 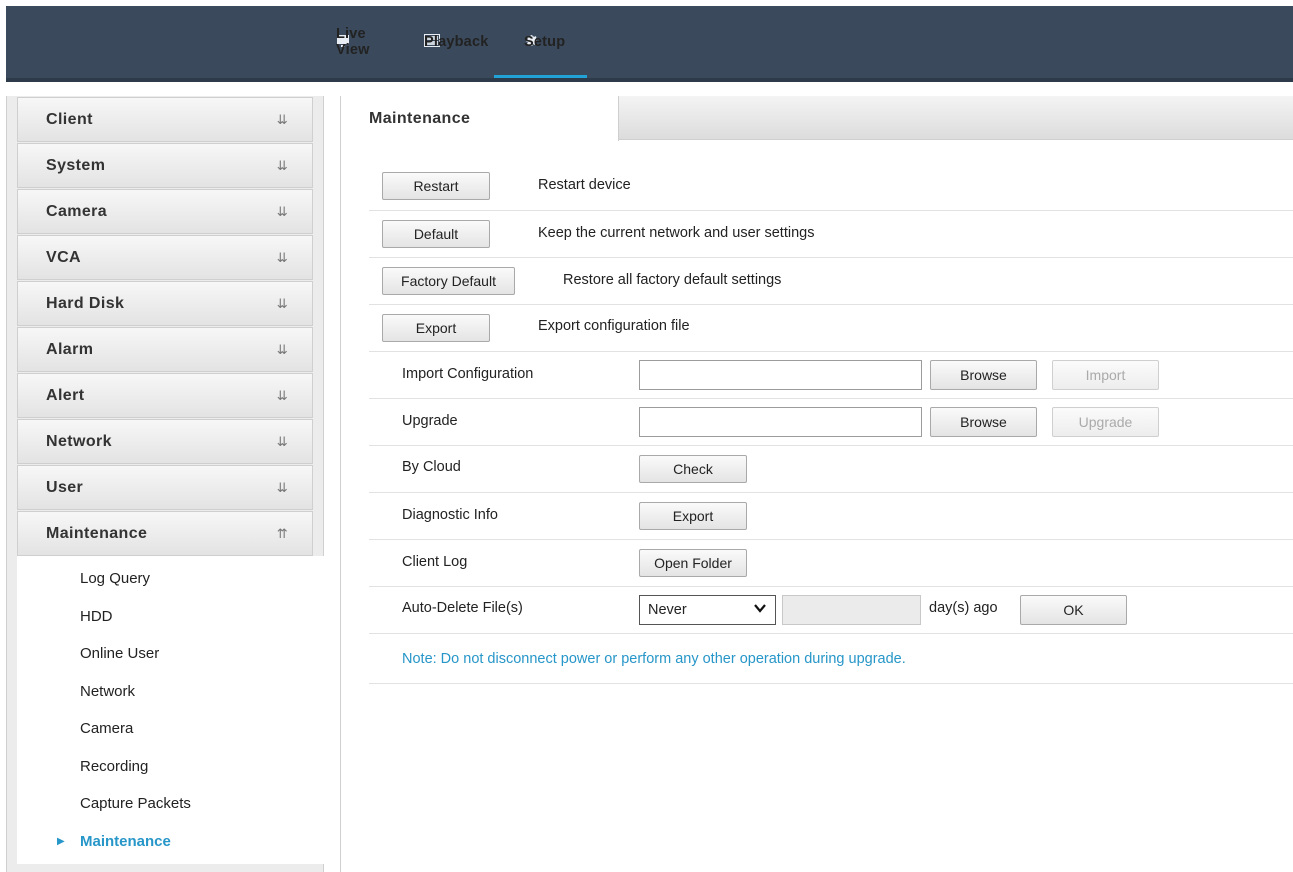 What do you see at coordinates (135, 804) in the screenshot?
I see `sidebar-item-label: Capture Packets` at bounding box center [135, 804].